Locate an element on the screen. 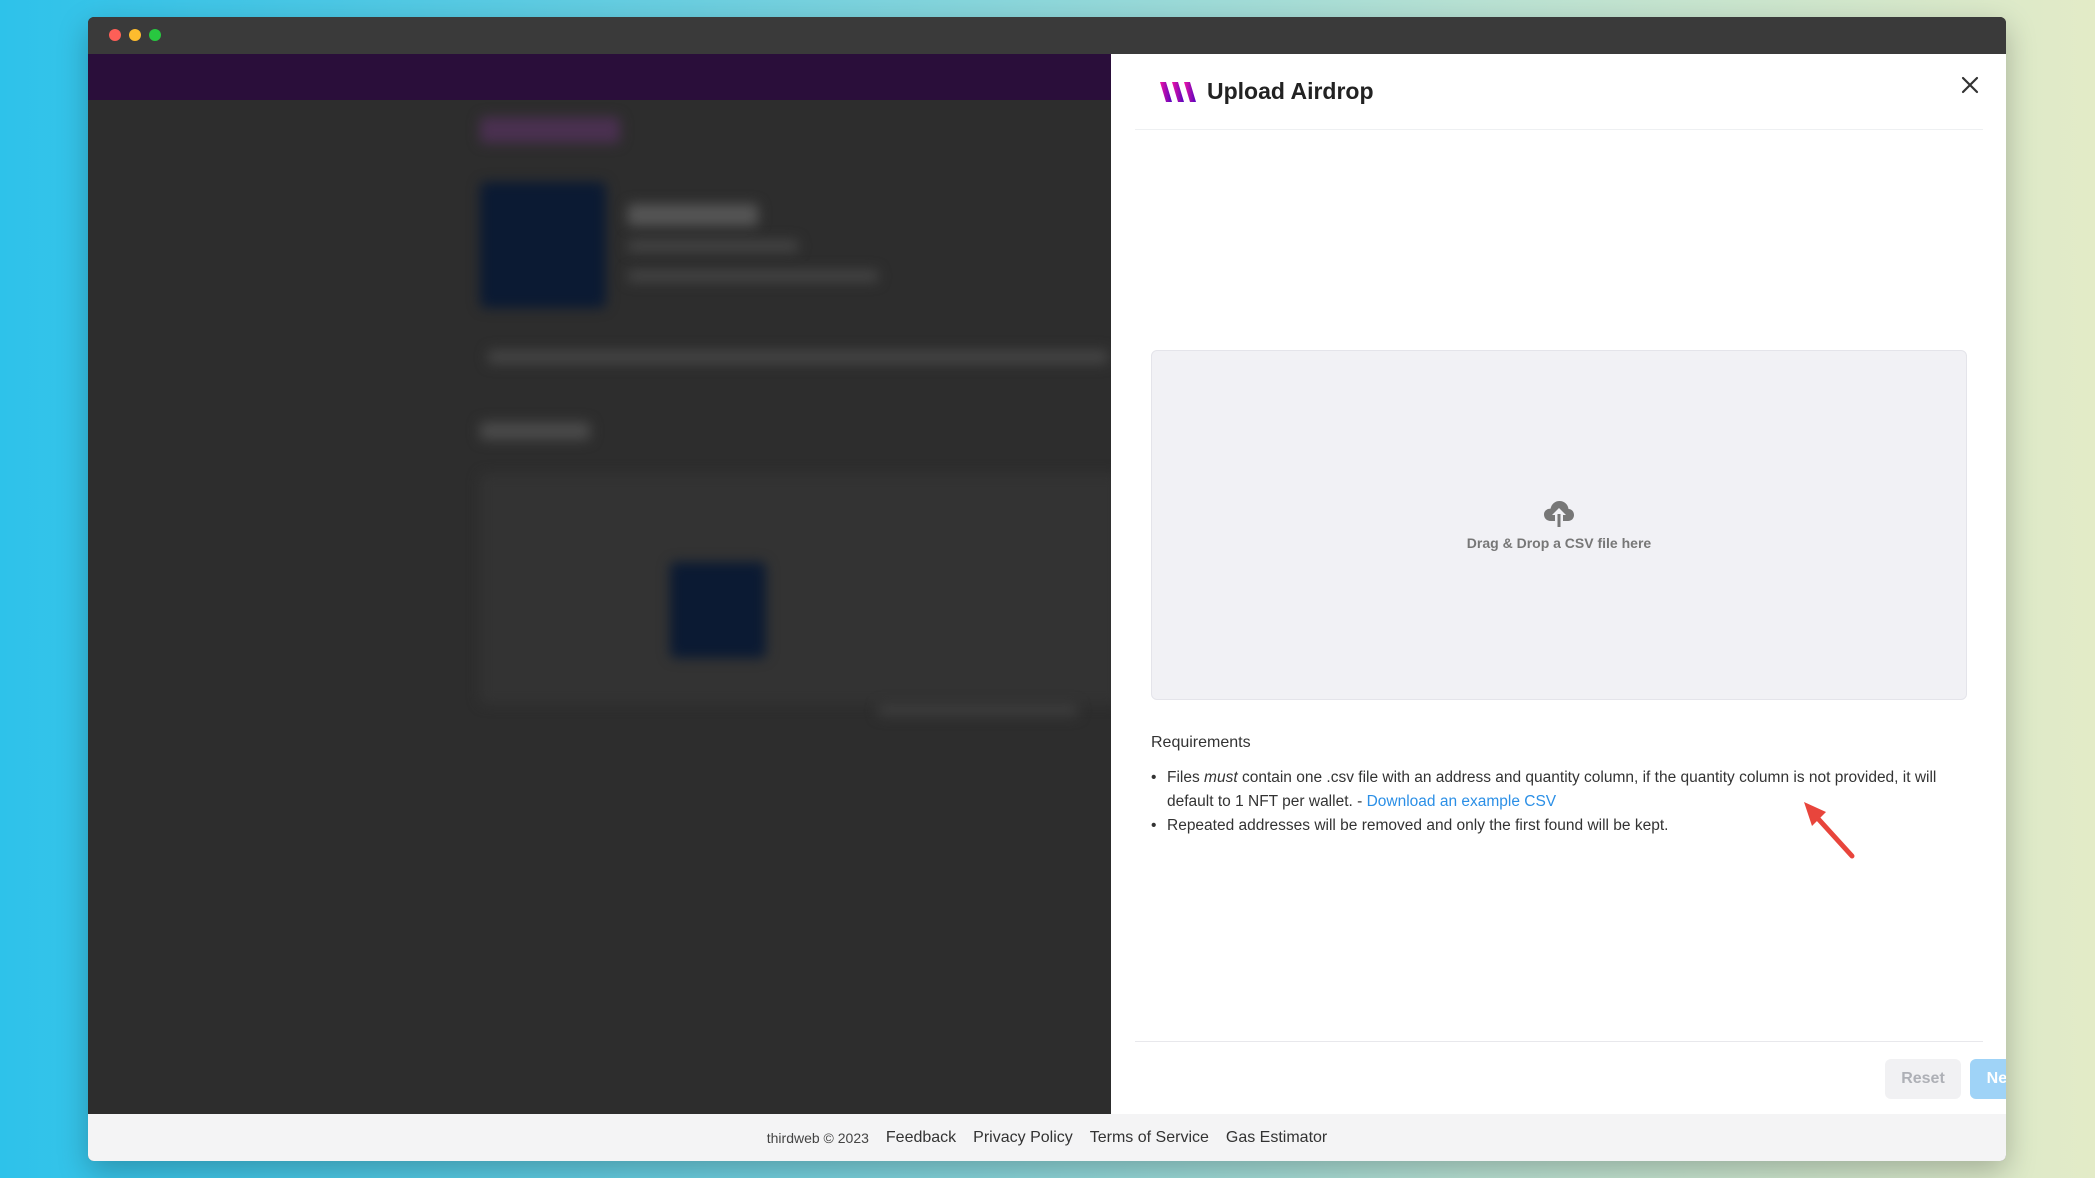 Image resolution: width=2095 pixels, height=1178 pixels. footer-copyright: thirdweb © 2023 is located at coordinates (817, 1137).